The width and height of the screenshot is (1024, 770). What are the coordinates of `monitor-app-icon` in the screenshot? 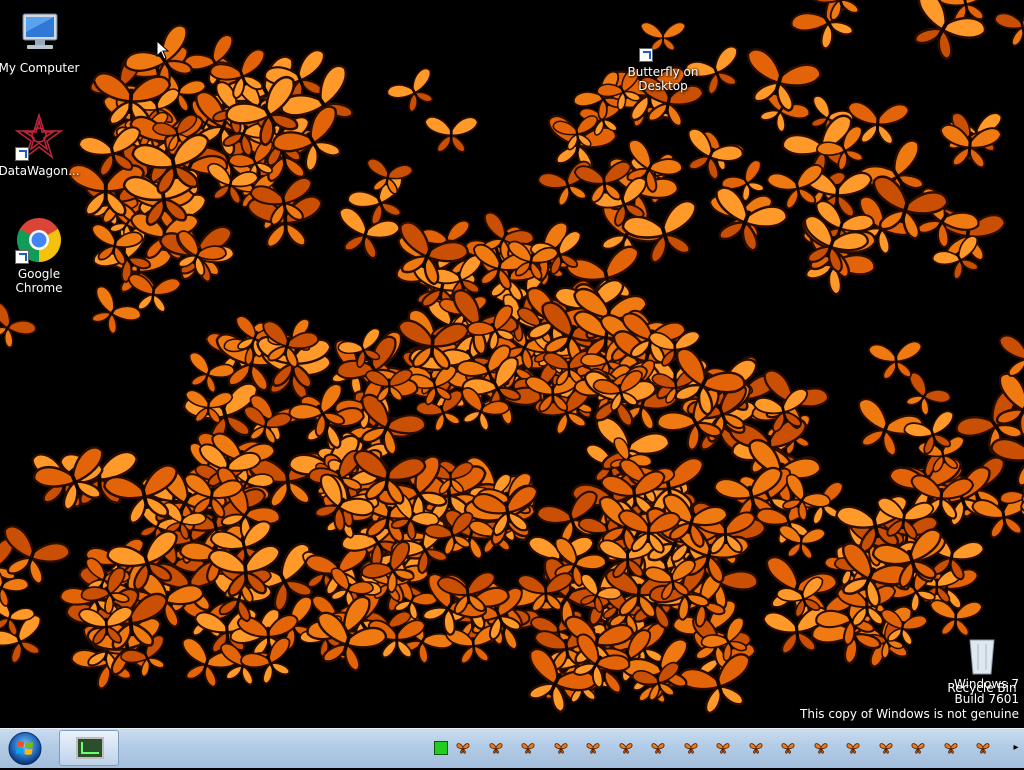 It's located at (90, 748).